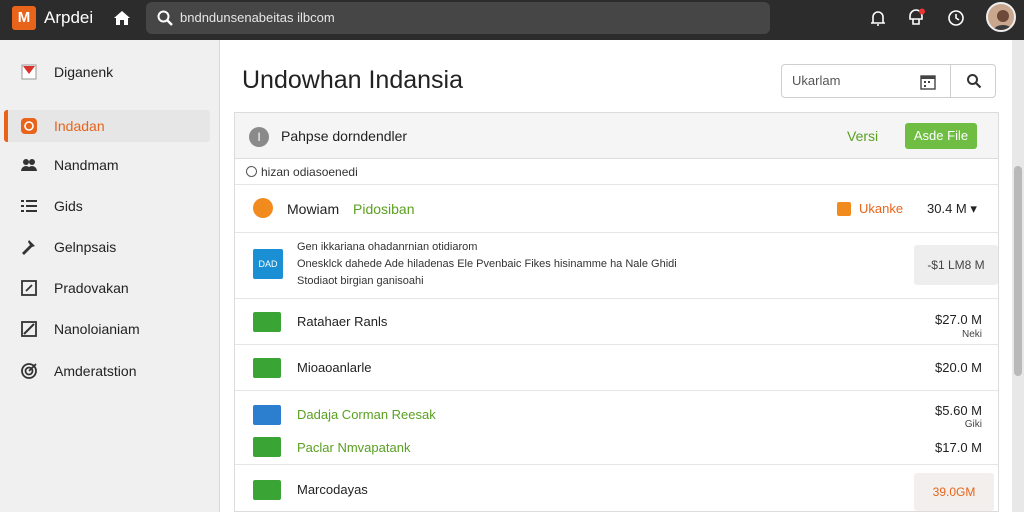 Image resolution: width=1024 pixels, height=512 pixels. What do you see at coordinates (28, 247) in the screenshot?
I see `hammer-icon` at bounding box center [28, 247].